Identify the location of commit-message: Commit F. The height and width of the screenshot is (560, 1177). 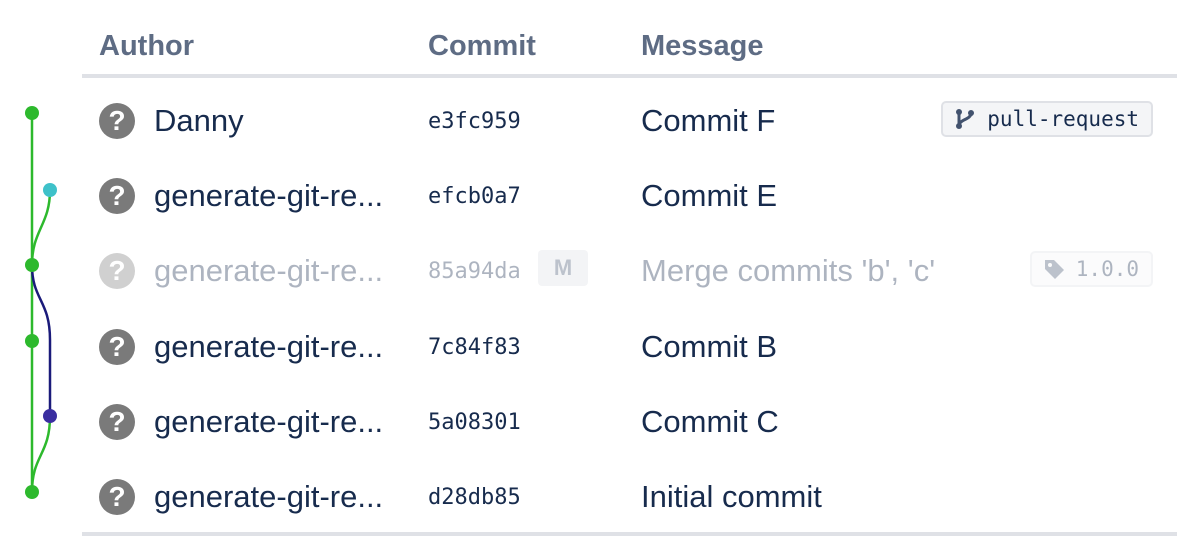
(708, 120).